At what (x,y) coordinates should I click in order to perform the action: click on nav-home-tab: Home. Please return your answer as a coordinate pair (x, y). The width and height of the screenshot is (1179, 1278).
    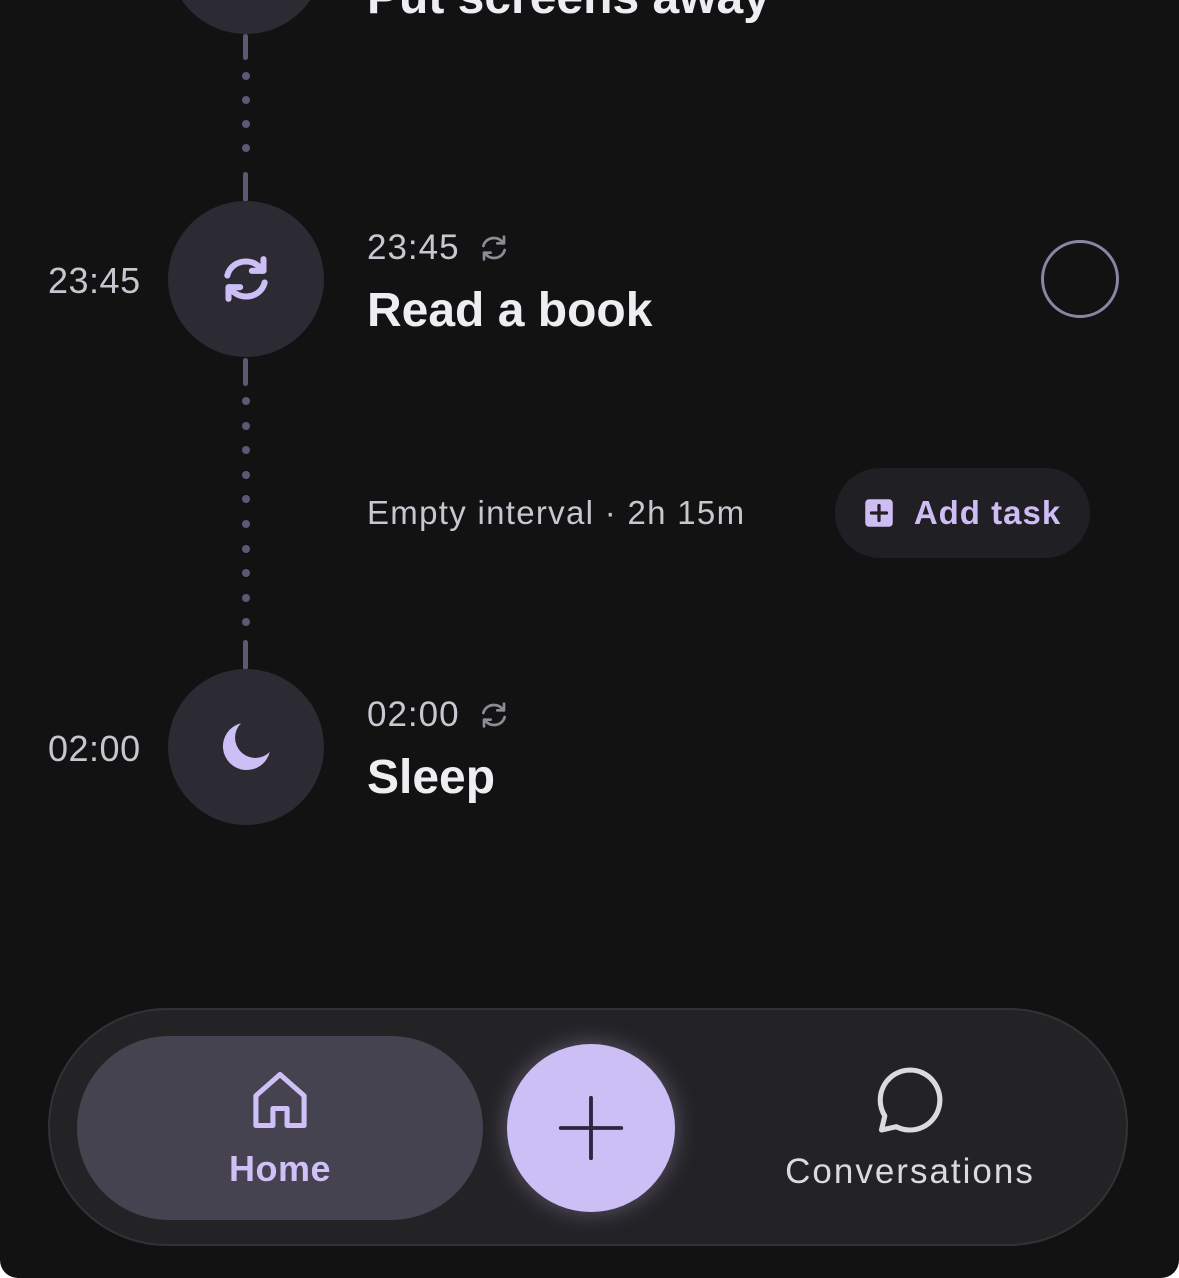
    Looking at the image, I should click on (280, 1128).